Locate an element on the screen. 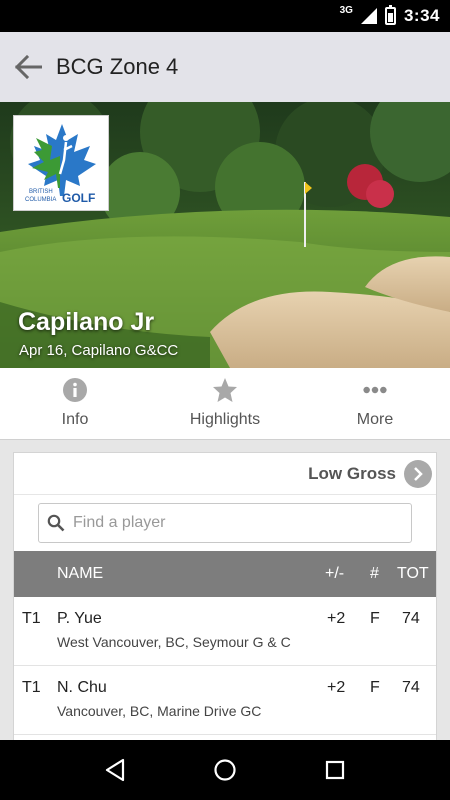 The height and width of the screenshot is (800, 450). event-name: Capilano Jr is located at coordinates (86, 322).